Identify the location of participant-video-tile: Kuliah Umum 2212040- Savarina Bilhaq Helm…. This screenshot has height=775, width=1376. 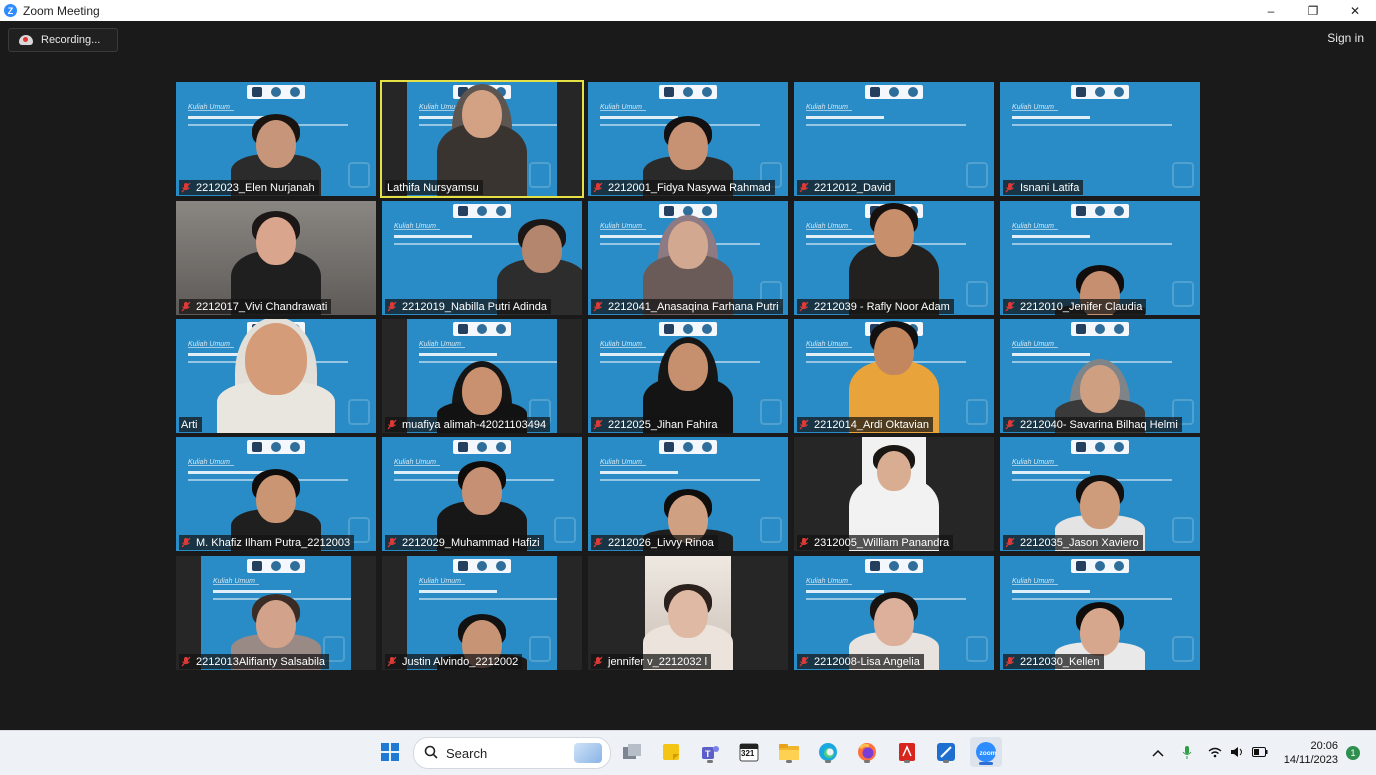
(1100, 376).